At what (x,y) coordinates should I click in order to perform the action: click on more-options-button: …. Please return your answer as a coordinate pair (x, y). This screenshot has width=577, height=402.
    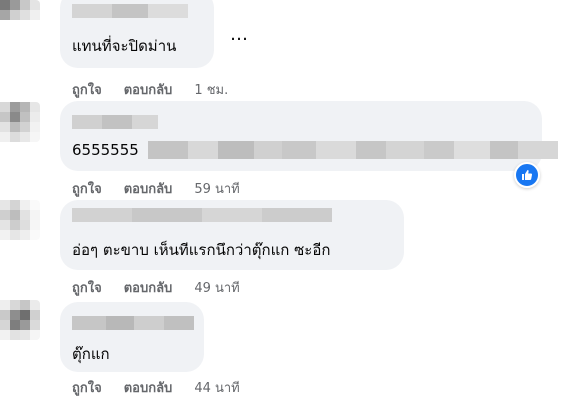
    Looking at the image, I should click on (239, 34).